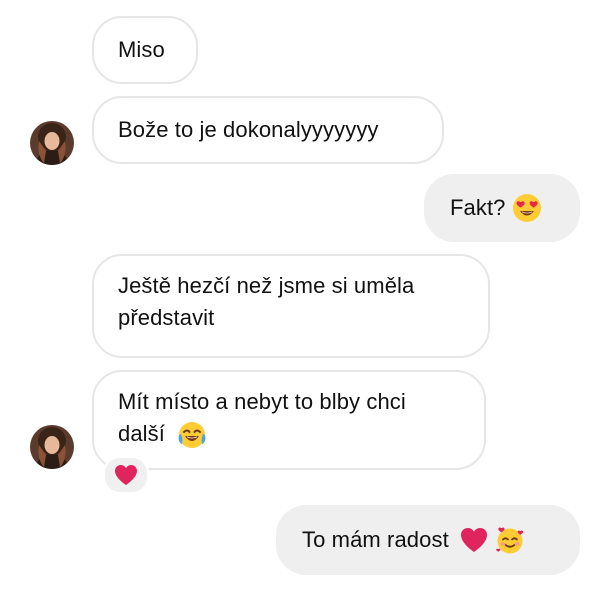 The image size is (602, 600). Describe the element at coordinates (526, 208) in the screenshot. I see `heart-eyes-emoji-icon` at that location.